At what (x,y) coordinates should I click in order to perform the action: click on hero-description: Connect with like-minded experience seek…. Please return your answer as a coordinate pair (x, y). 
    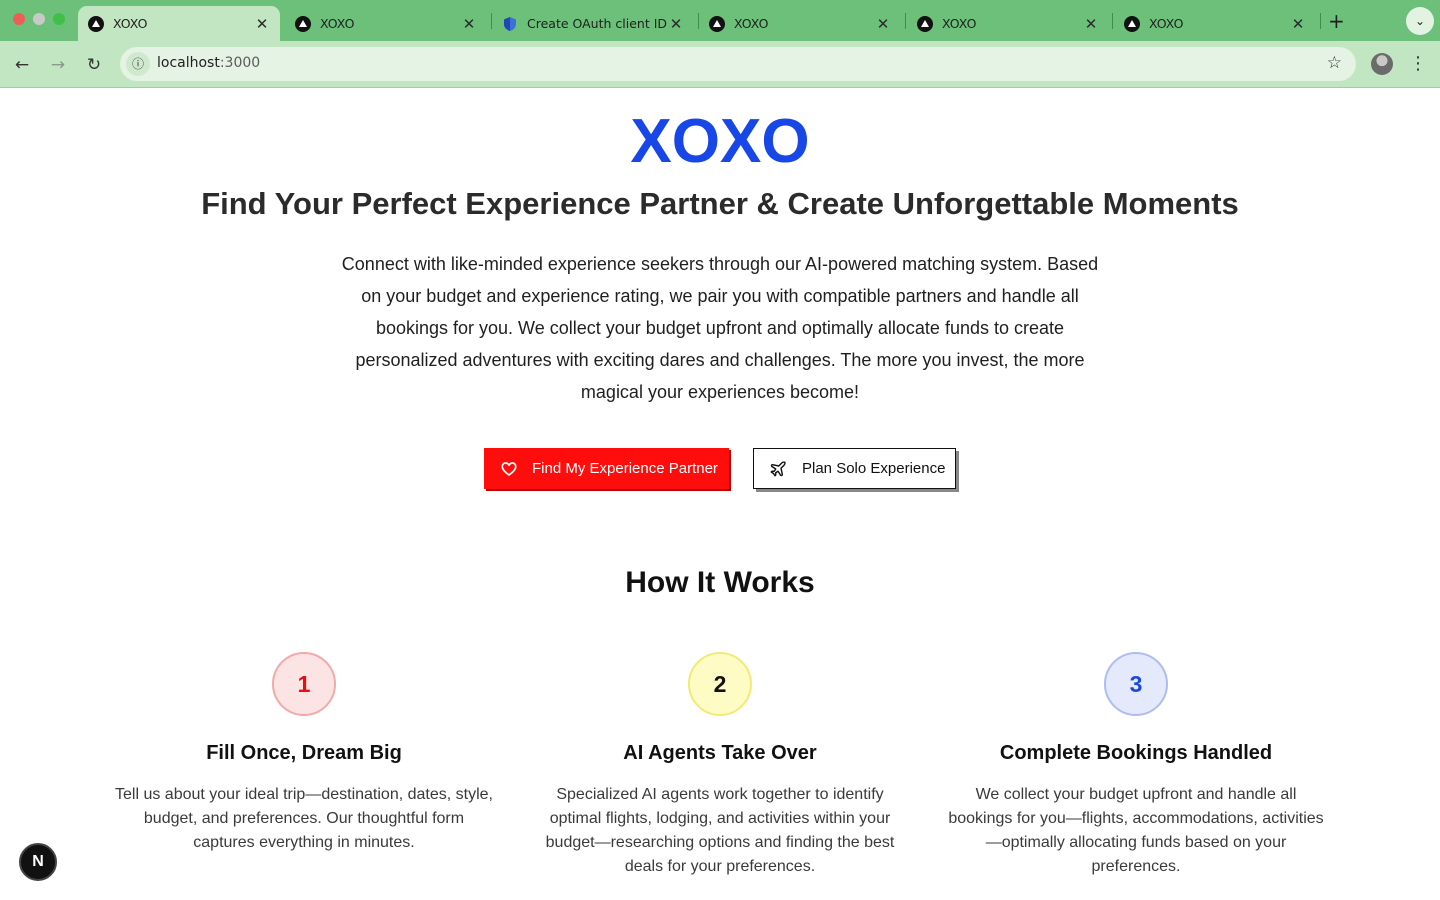
    Looking at the image, I should click on (720, 328).